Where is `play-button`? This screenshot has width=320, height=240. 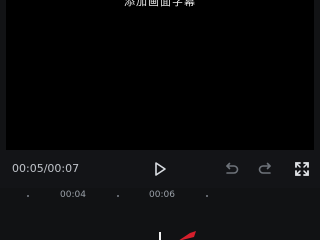
play-button is located at coordinates (160, 169).